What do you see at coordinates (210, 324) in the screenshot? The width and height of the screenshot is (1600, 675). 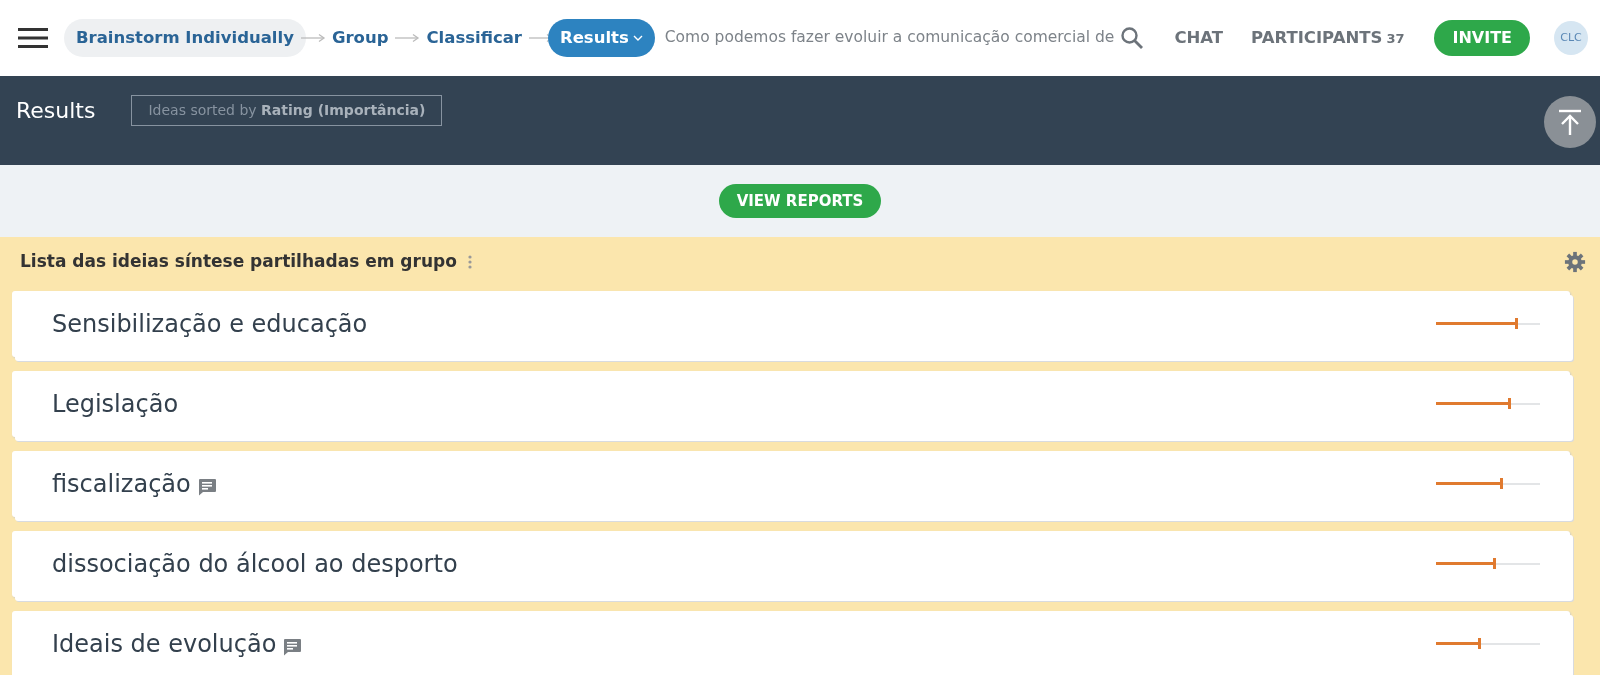 I see `idea-text: Sensibilização e educação` at bounding box center [210, 324].